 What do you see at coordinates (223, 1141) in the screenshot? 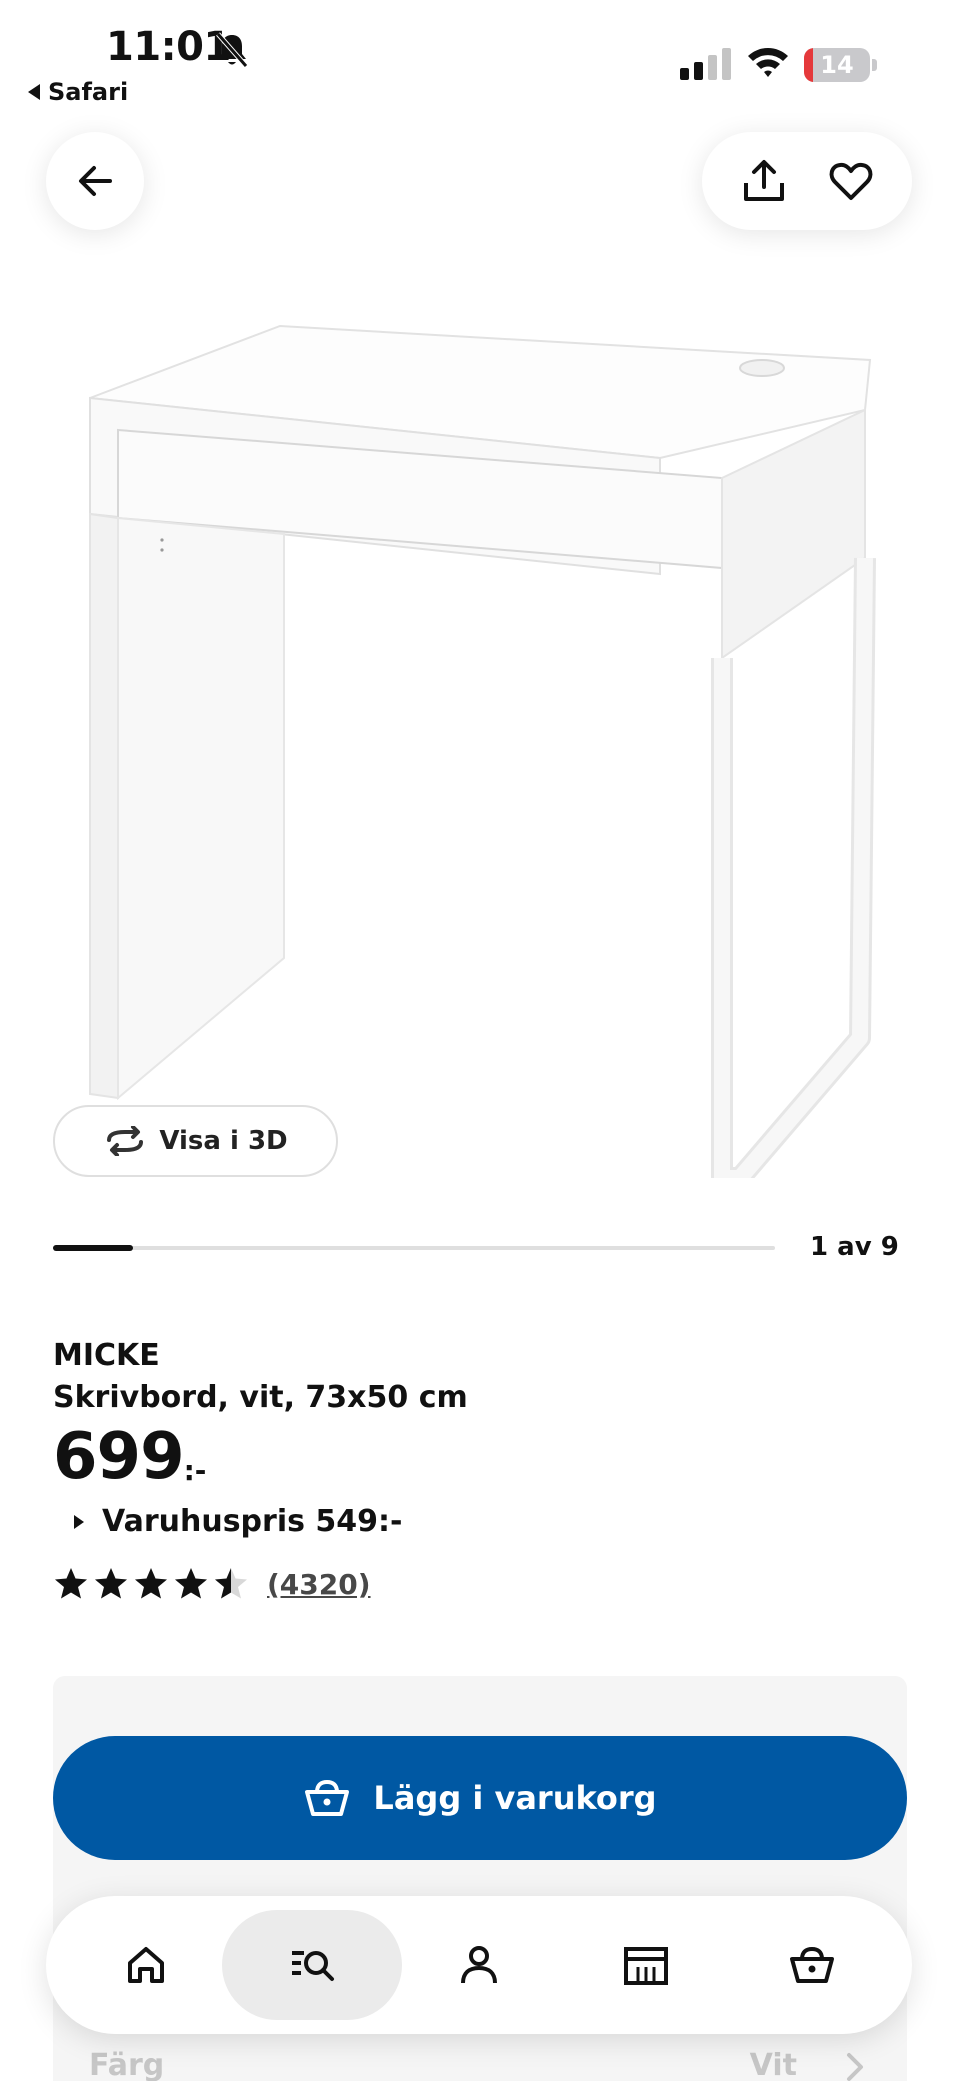
I see `view-3d-label: Visa i 3D` at bounding box center [223, 1141].